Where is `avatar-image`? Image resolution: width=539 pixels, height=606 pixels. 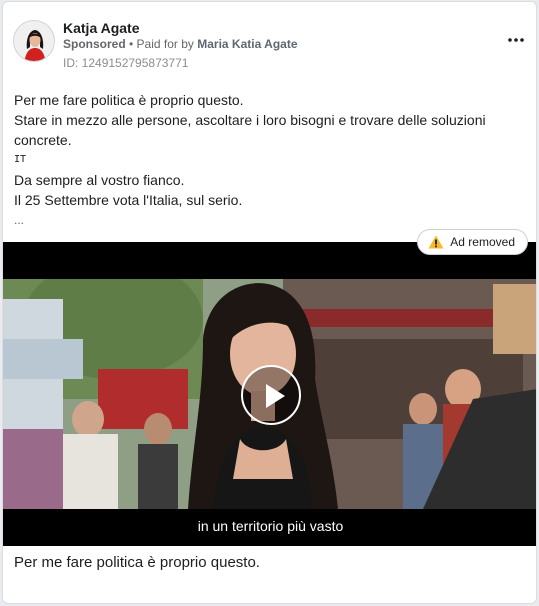 avatar-image is located at coordinates (34, 41).